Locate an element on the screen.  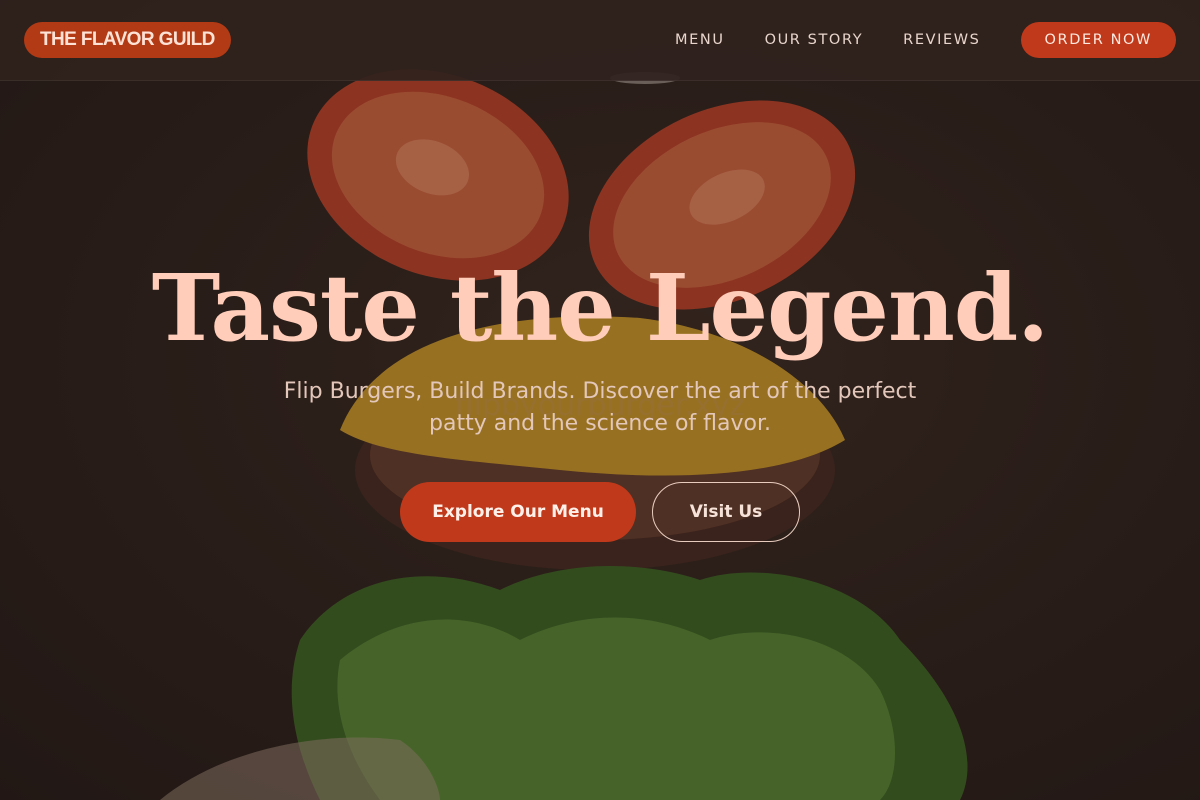
nav-link-menu: MENU is located at coordinates (700, 40).